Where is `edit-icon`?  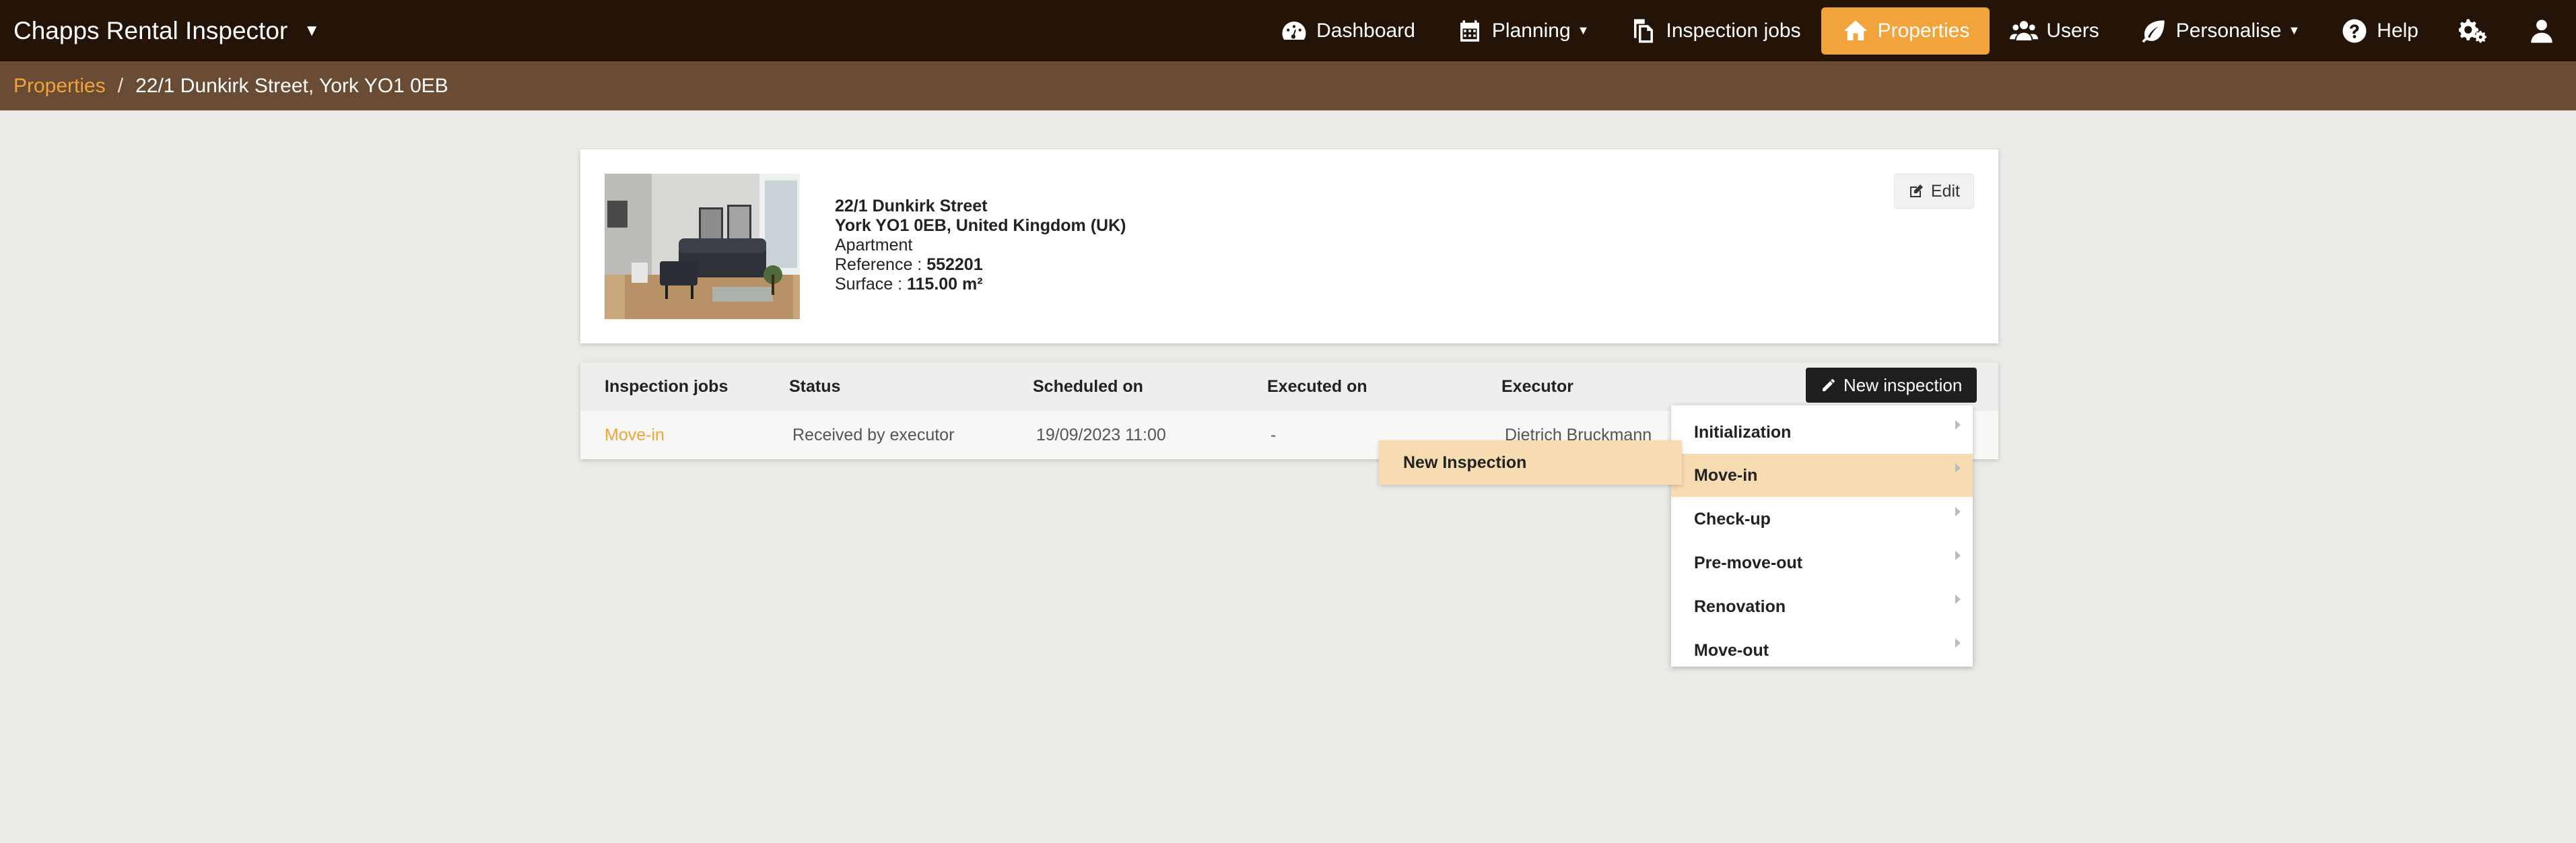 edit-icon is located at coordinates (1916, 191).